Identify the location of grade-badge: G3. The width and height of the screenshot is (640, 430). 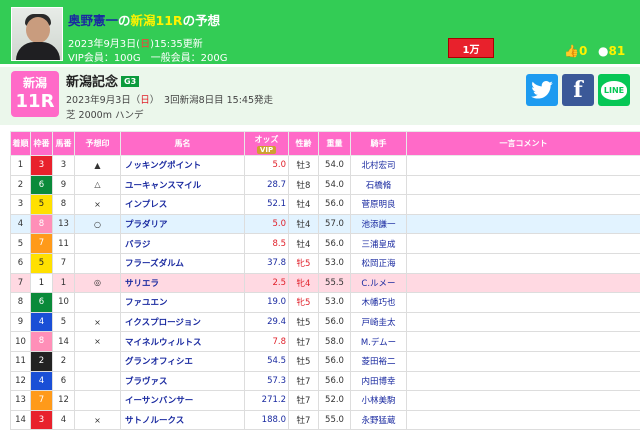
(130, 81).